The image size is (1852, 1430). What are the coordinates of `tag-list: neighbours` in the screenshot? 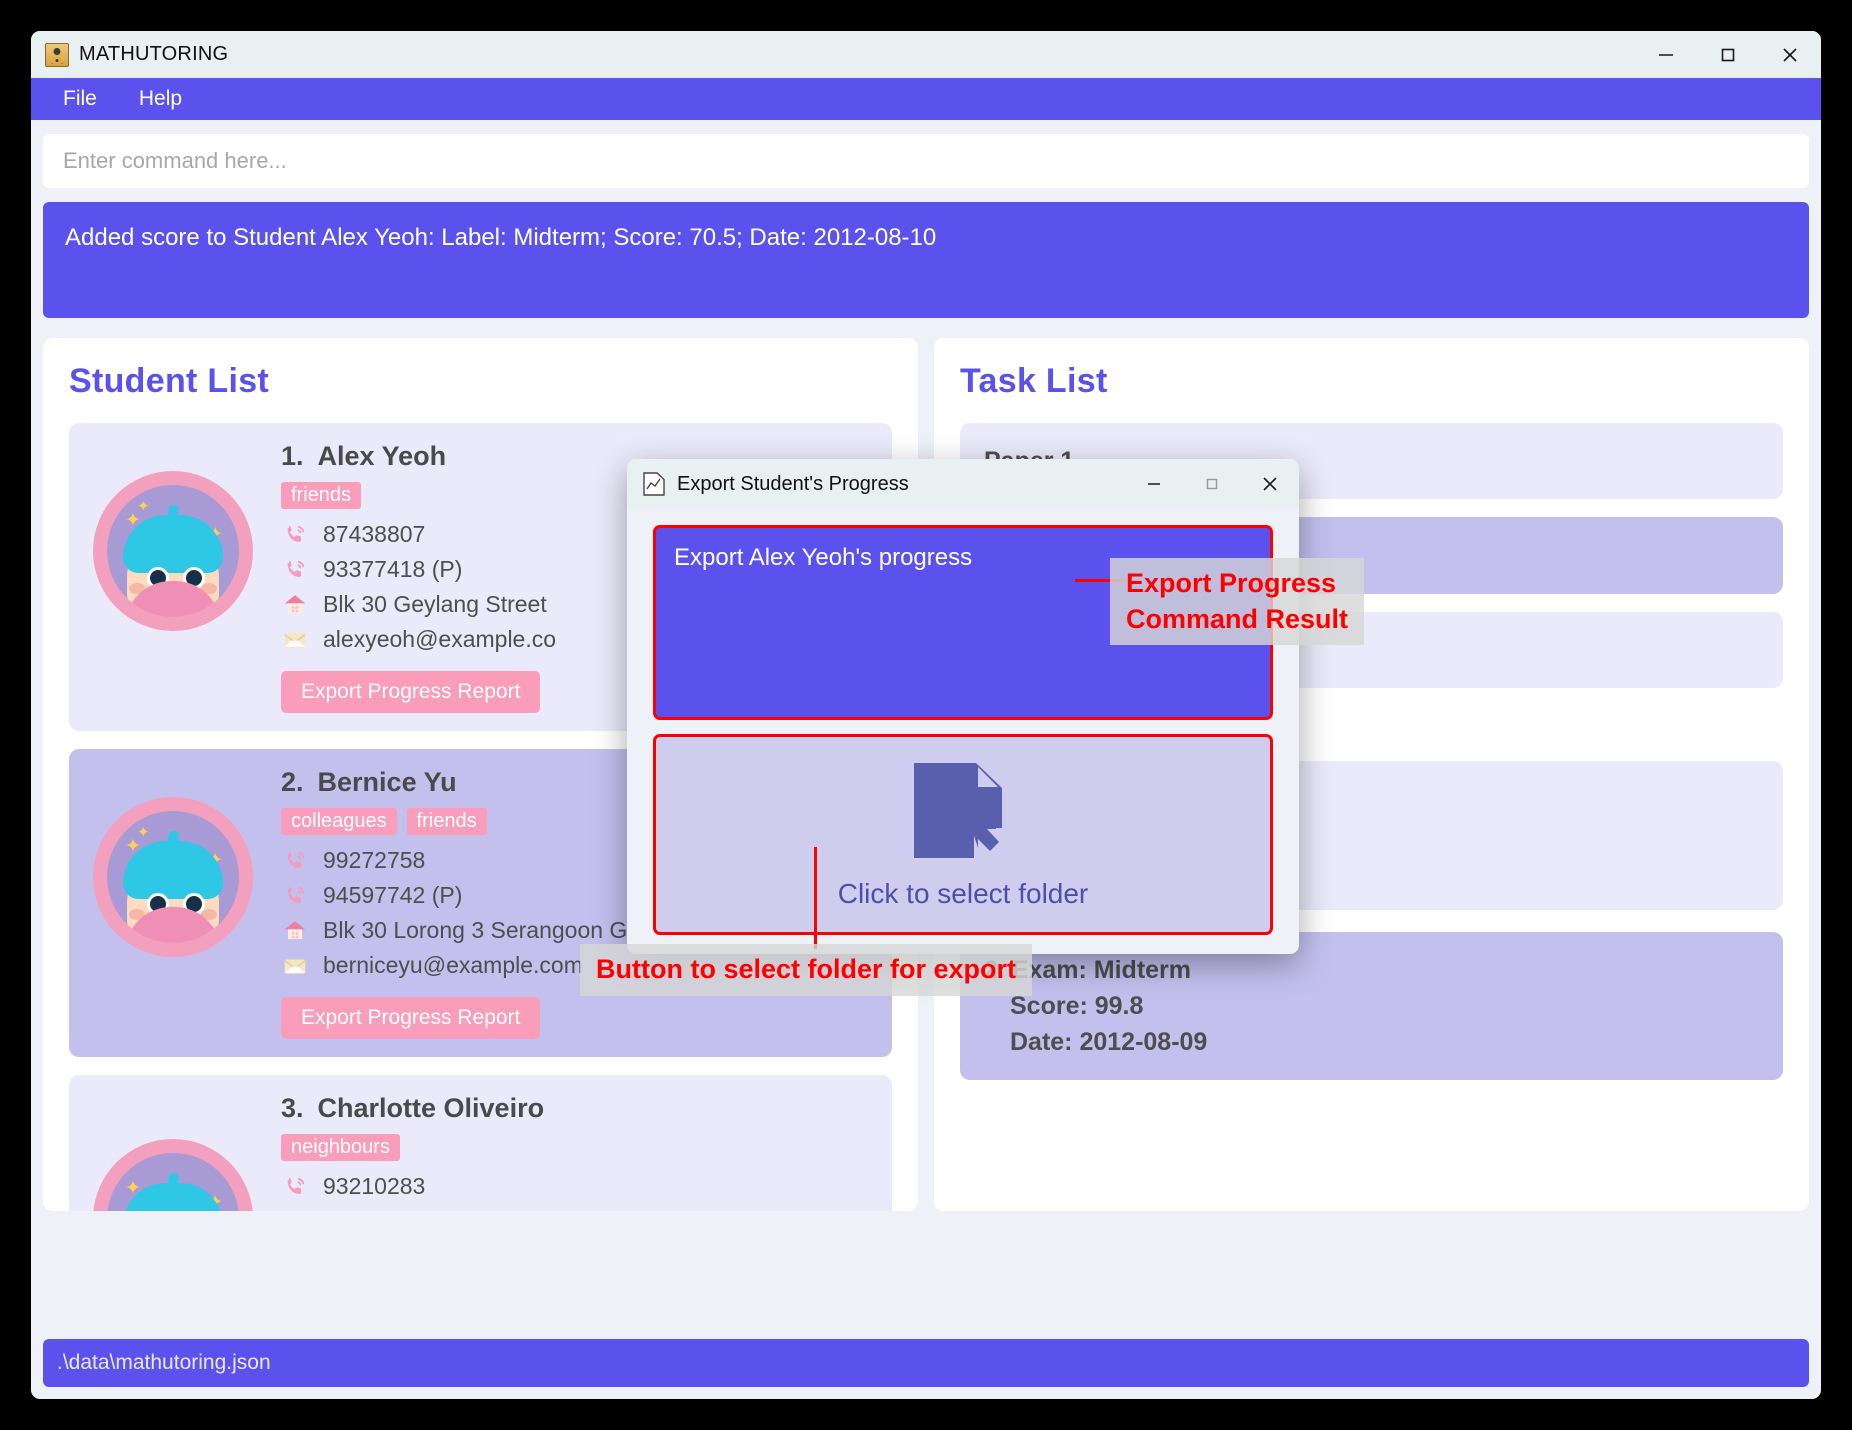 It's located at (576, 1147).